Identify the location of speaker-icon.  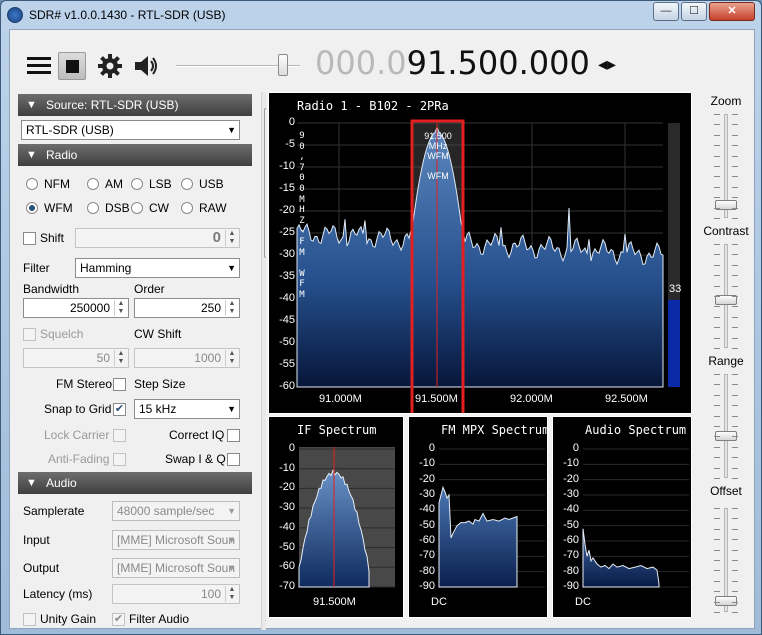
(146, 66).